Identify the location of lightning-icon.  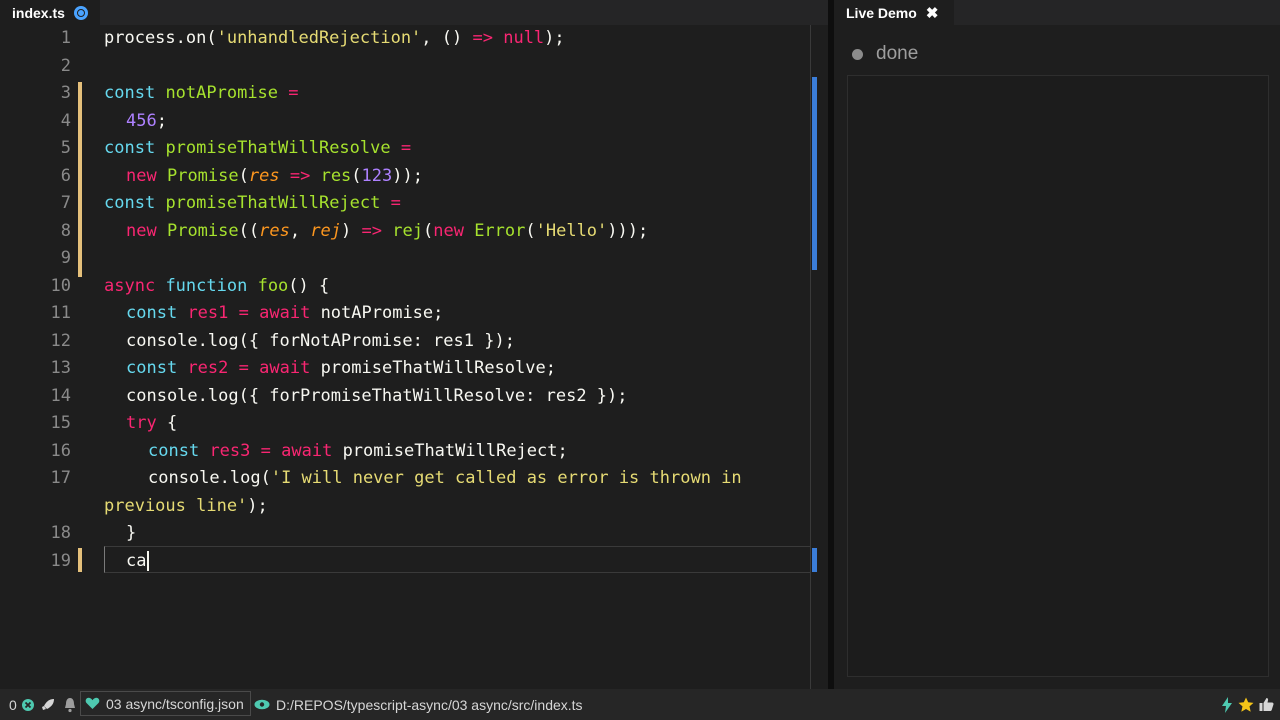
(1227, 704).